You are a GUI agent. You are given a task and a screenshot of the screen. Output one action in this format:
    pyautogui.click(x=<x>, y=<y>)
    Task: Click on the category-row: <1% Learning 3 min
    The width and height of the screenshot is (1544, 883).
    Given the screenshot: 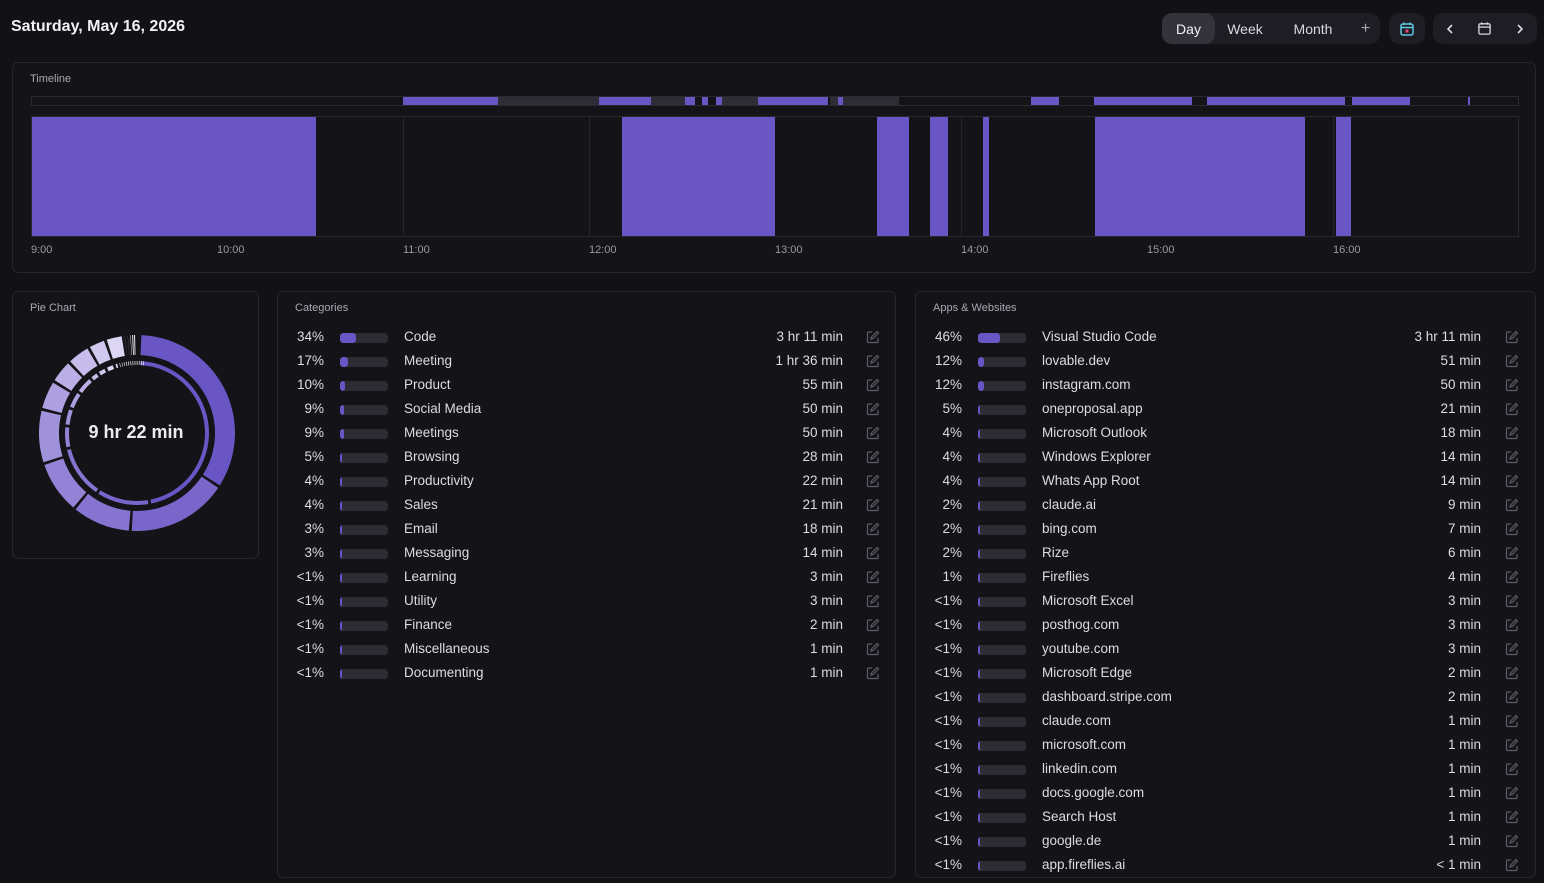 What is the action you would take?
    pyautogui.click(x=586, y=577)
    